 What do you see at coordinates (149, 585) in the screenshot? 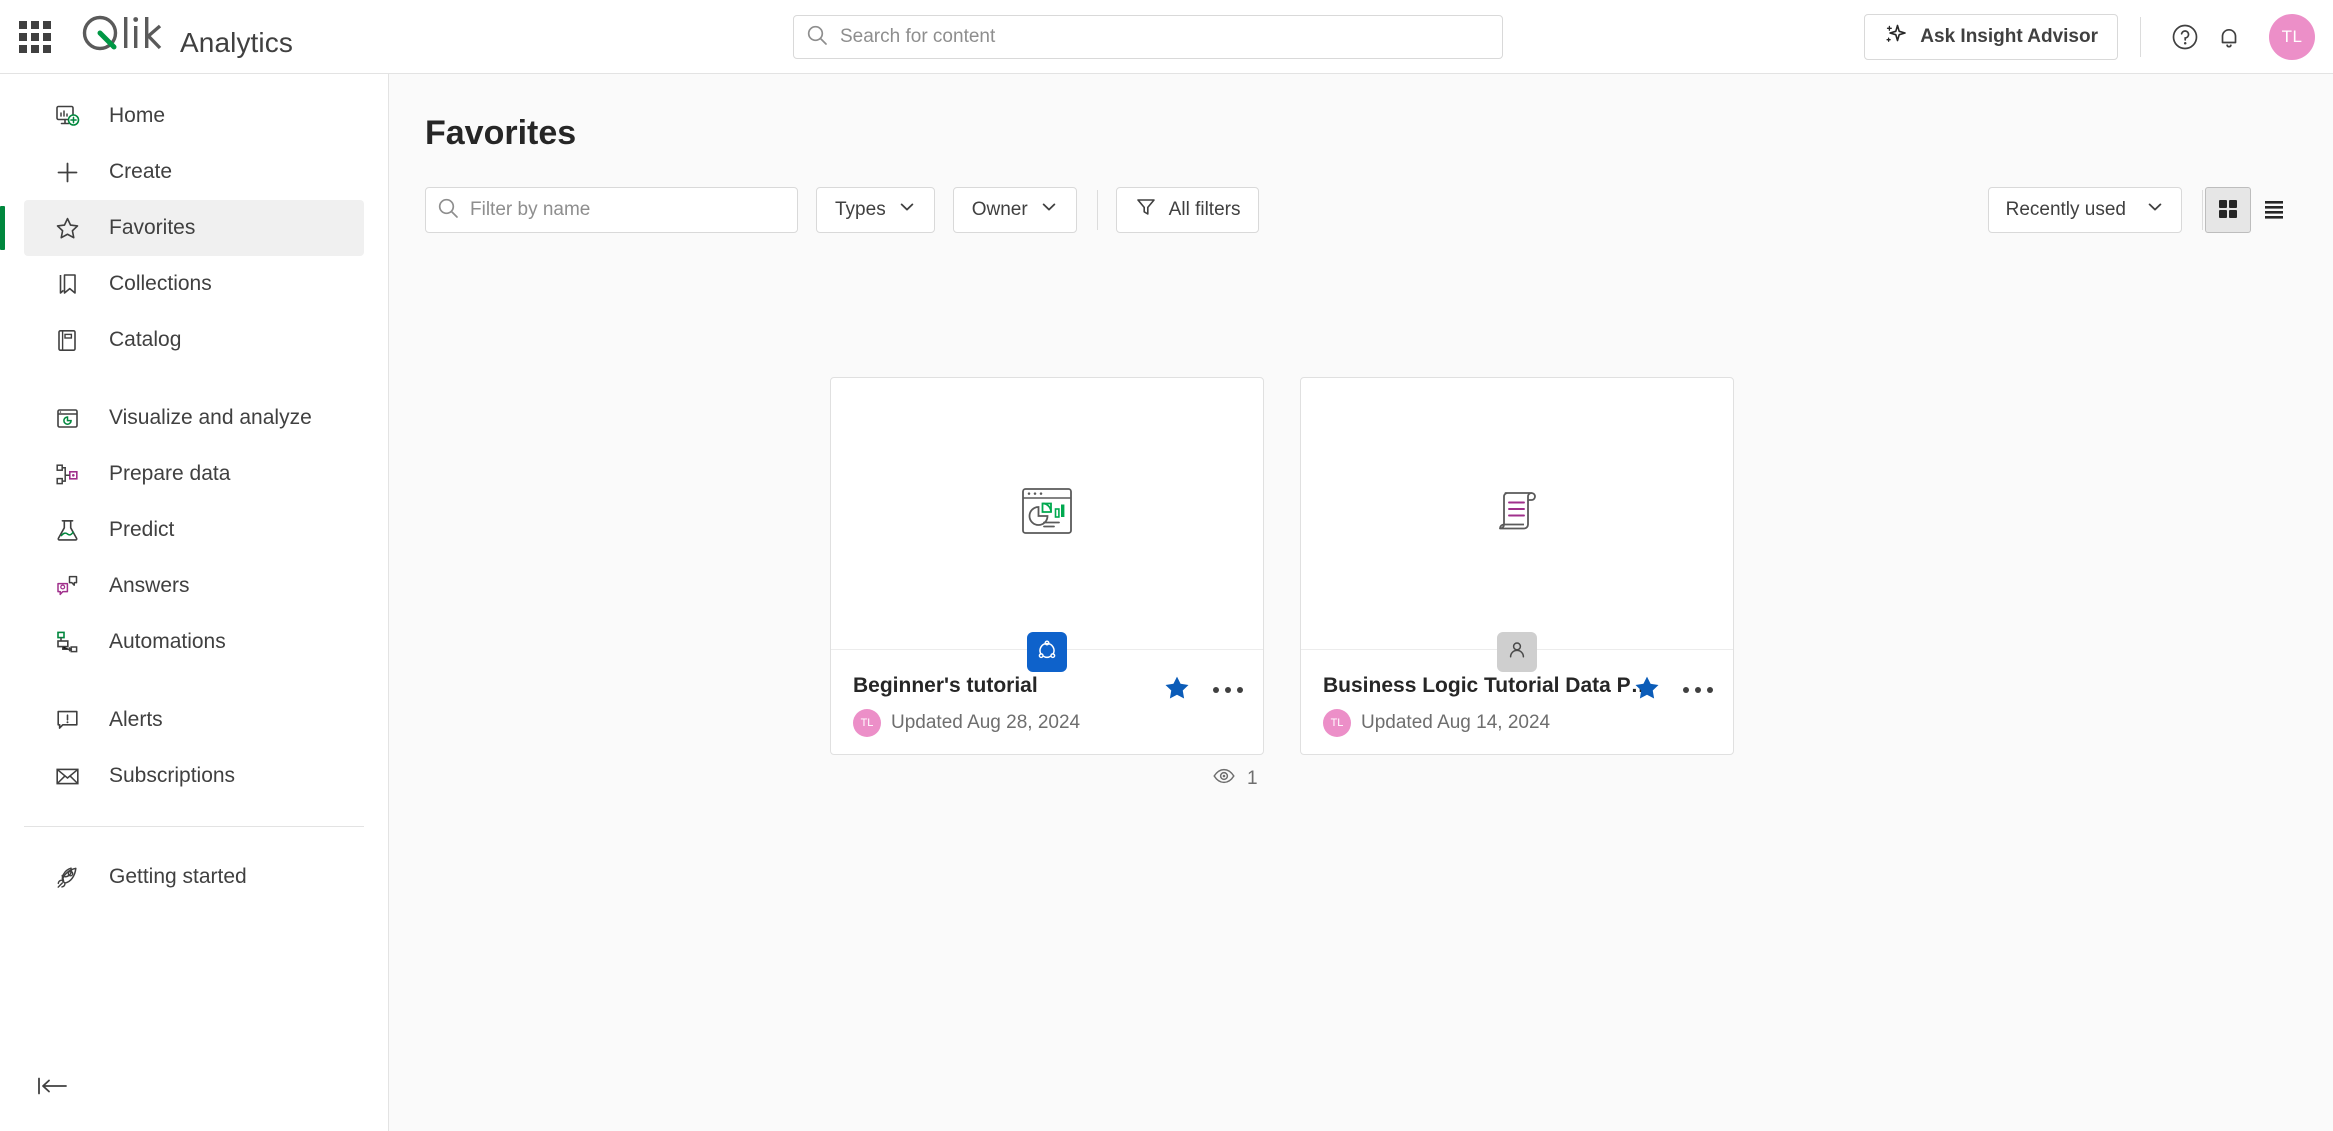
I see `sidebar-item-label: Answers` at bounding box center [149, 585].